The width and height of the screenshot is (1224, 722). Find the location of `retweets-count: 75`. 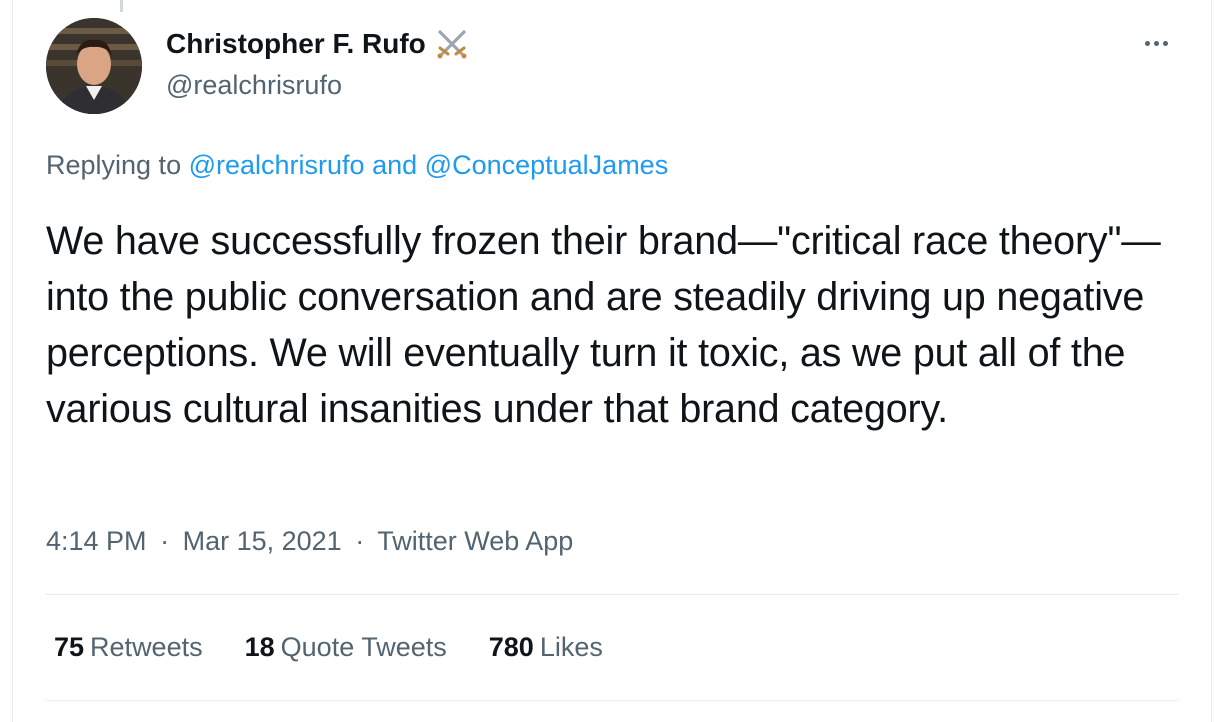

retweets-count: 75 is located at coordinates (69, 647).